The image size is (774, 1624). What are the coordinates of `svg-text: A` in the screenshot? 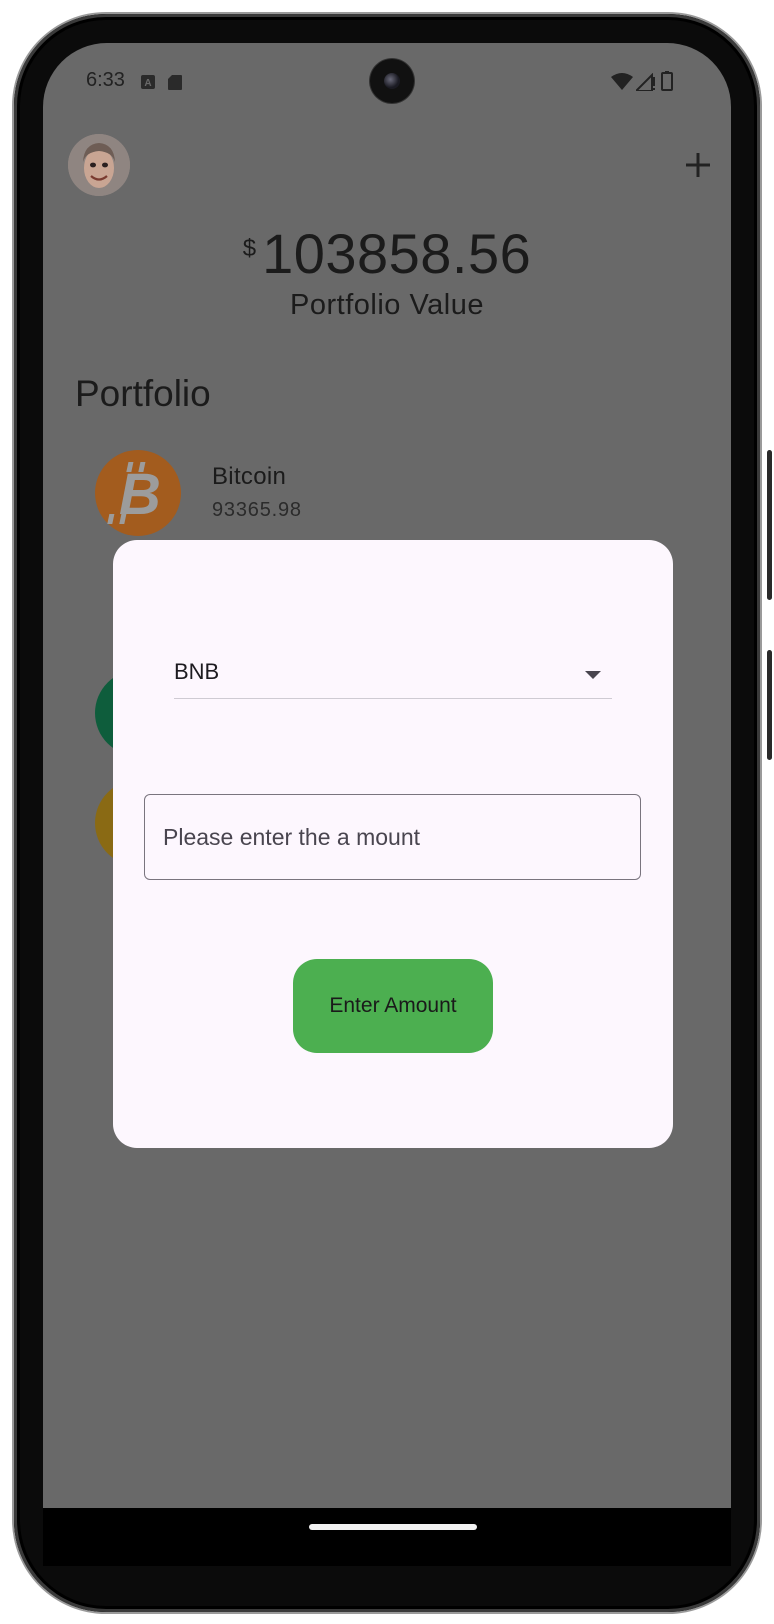 It's located at (147, 83).